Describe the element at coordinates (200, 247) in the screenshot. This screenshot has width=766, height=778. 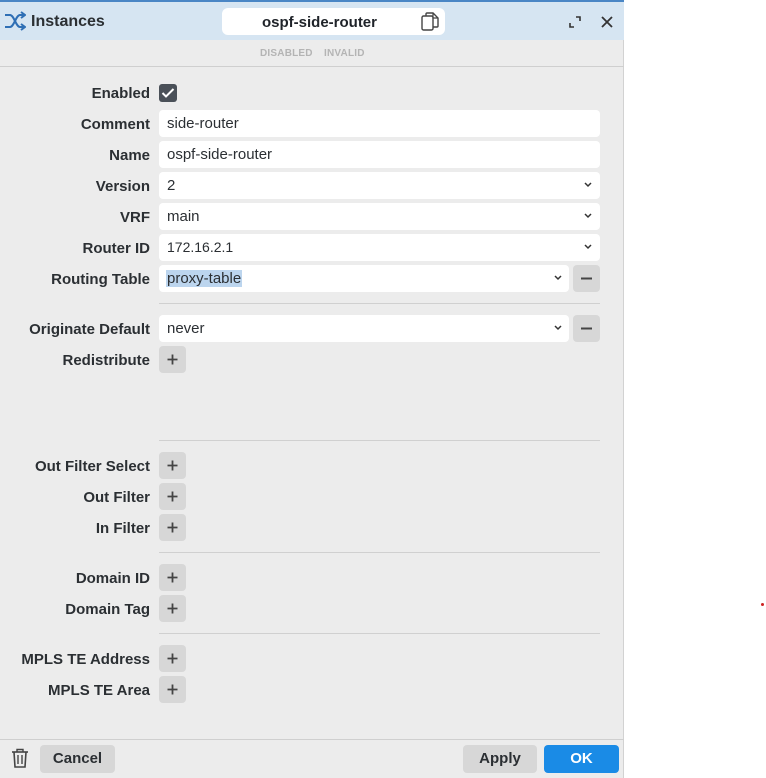
I see `router-id-value: 172.16.2.1` at that location.